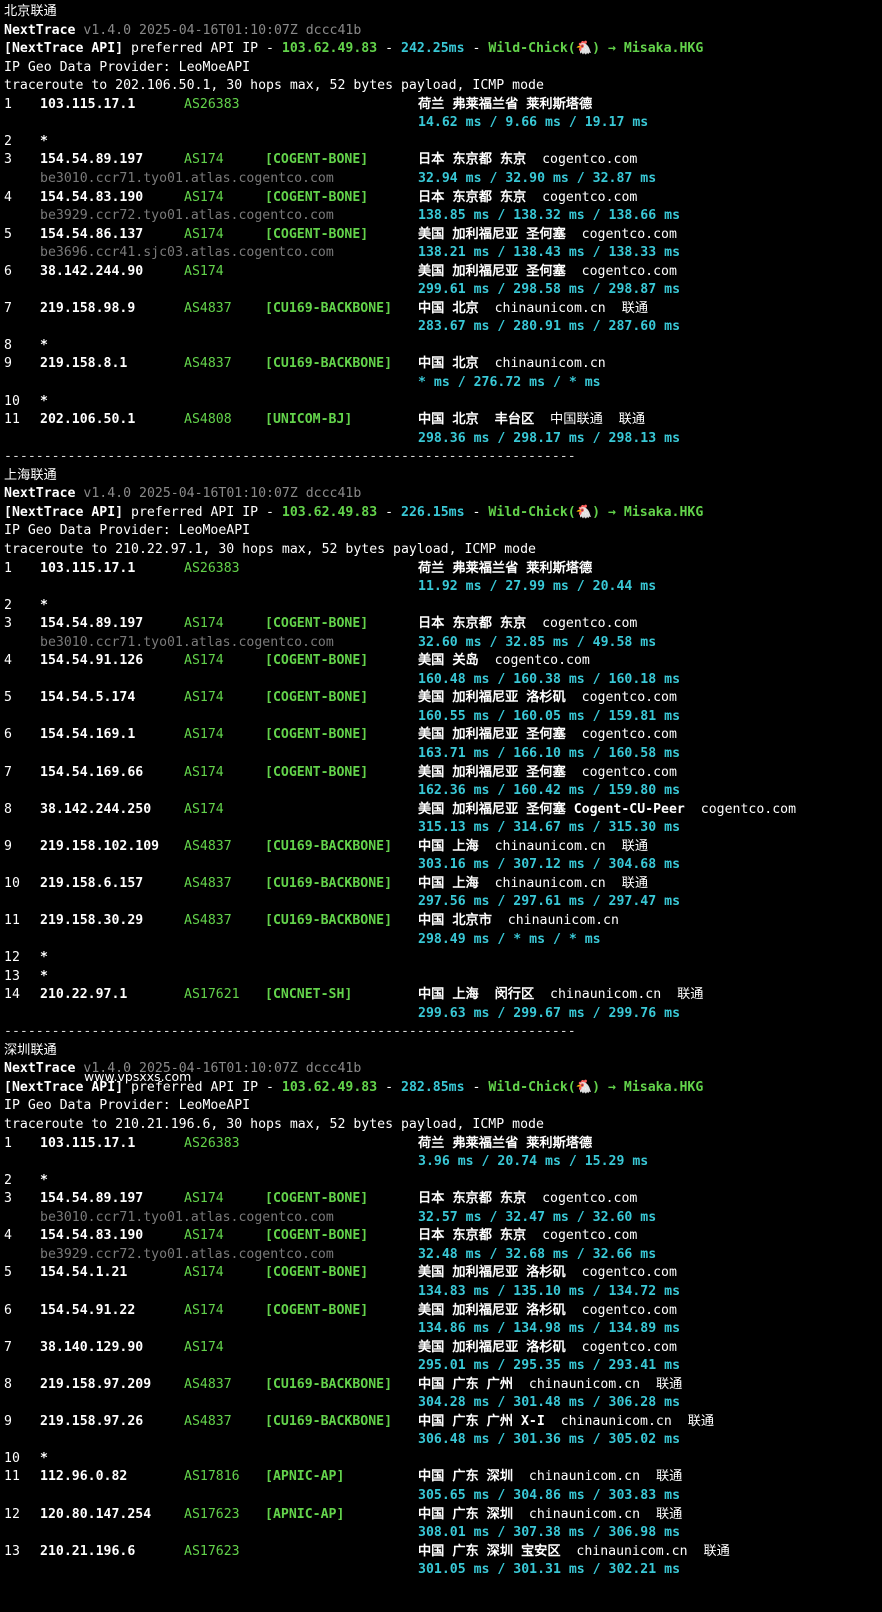 Image resolution: width=882 pixels, height=1612 pixels. What do you see at coordinates (441, 864) in the screenshot?
I see `hop-detail-row: 303.16 ms / 307.12 ms / 304.68 ms` at bounding box center [441, 864].